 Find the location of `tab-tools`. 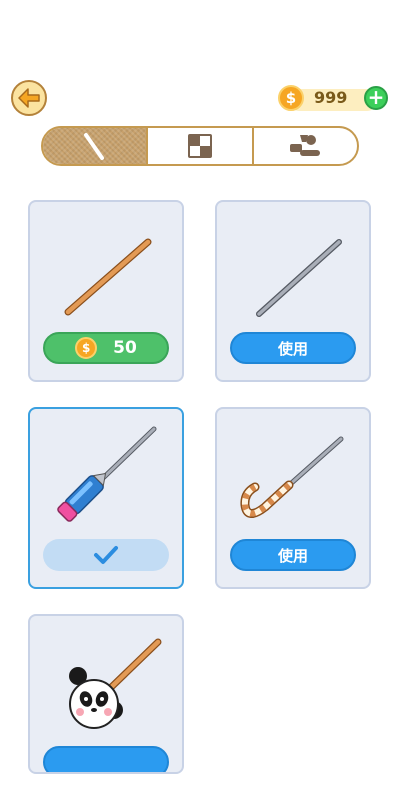

tab-tools is located at coordinates (304, 146).